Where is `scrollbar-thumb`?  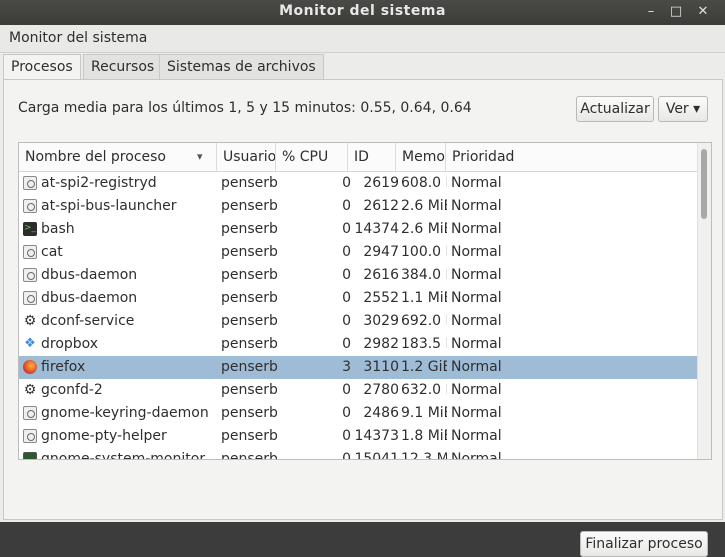 scrollbar-thumb is located at coordinates (704, 184).